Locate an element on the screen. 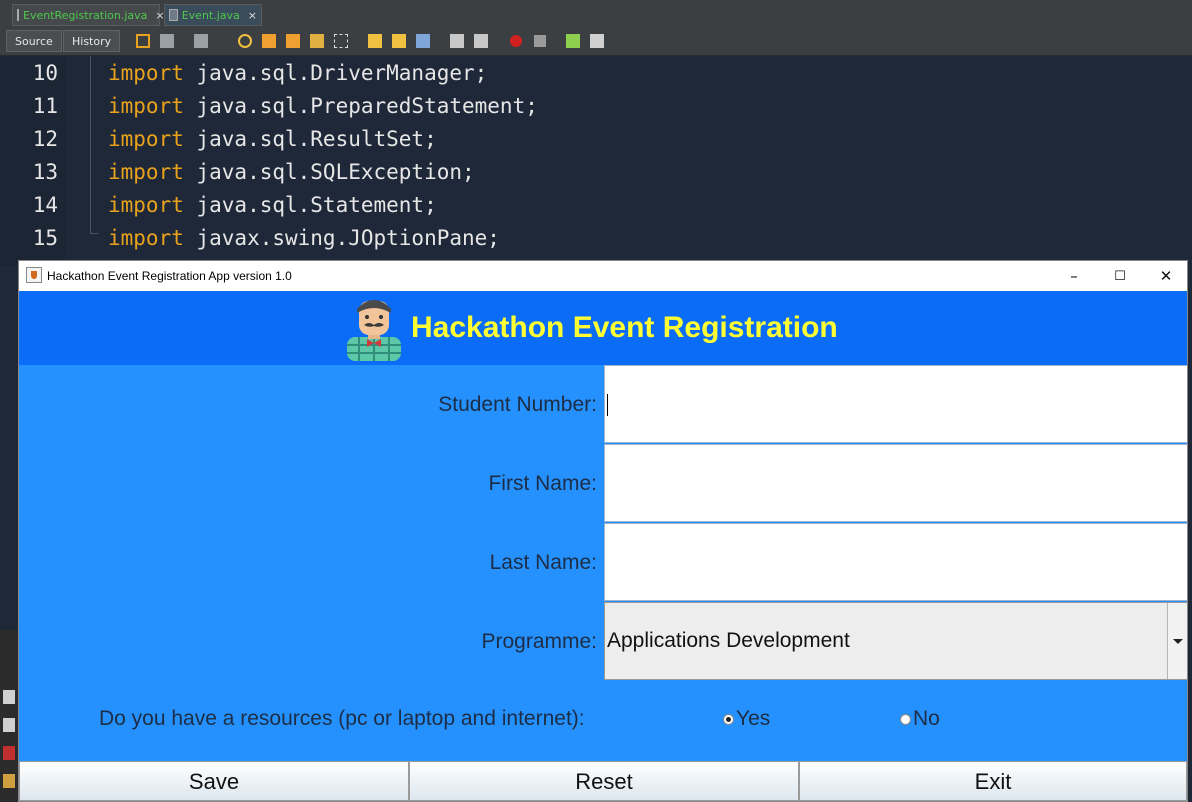  history-button: History is located at coordinates (92, 41).